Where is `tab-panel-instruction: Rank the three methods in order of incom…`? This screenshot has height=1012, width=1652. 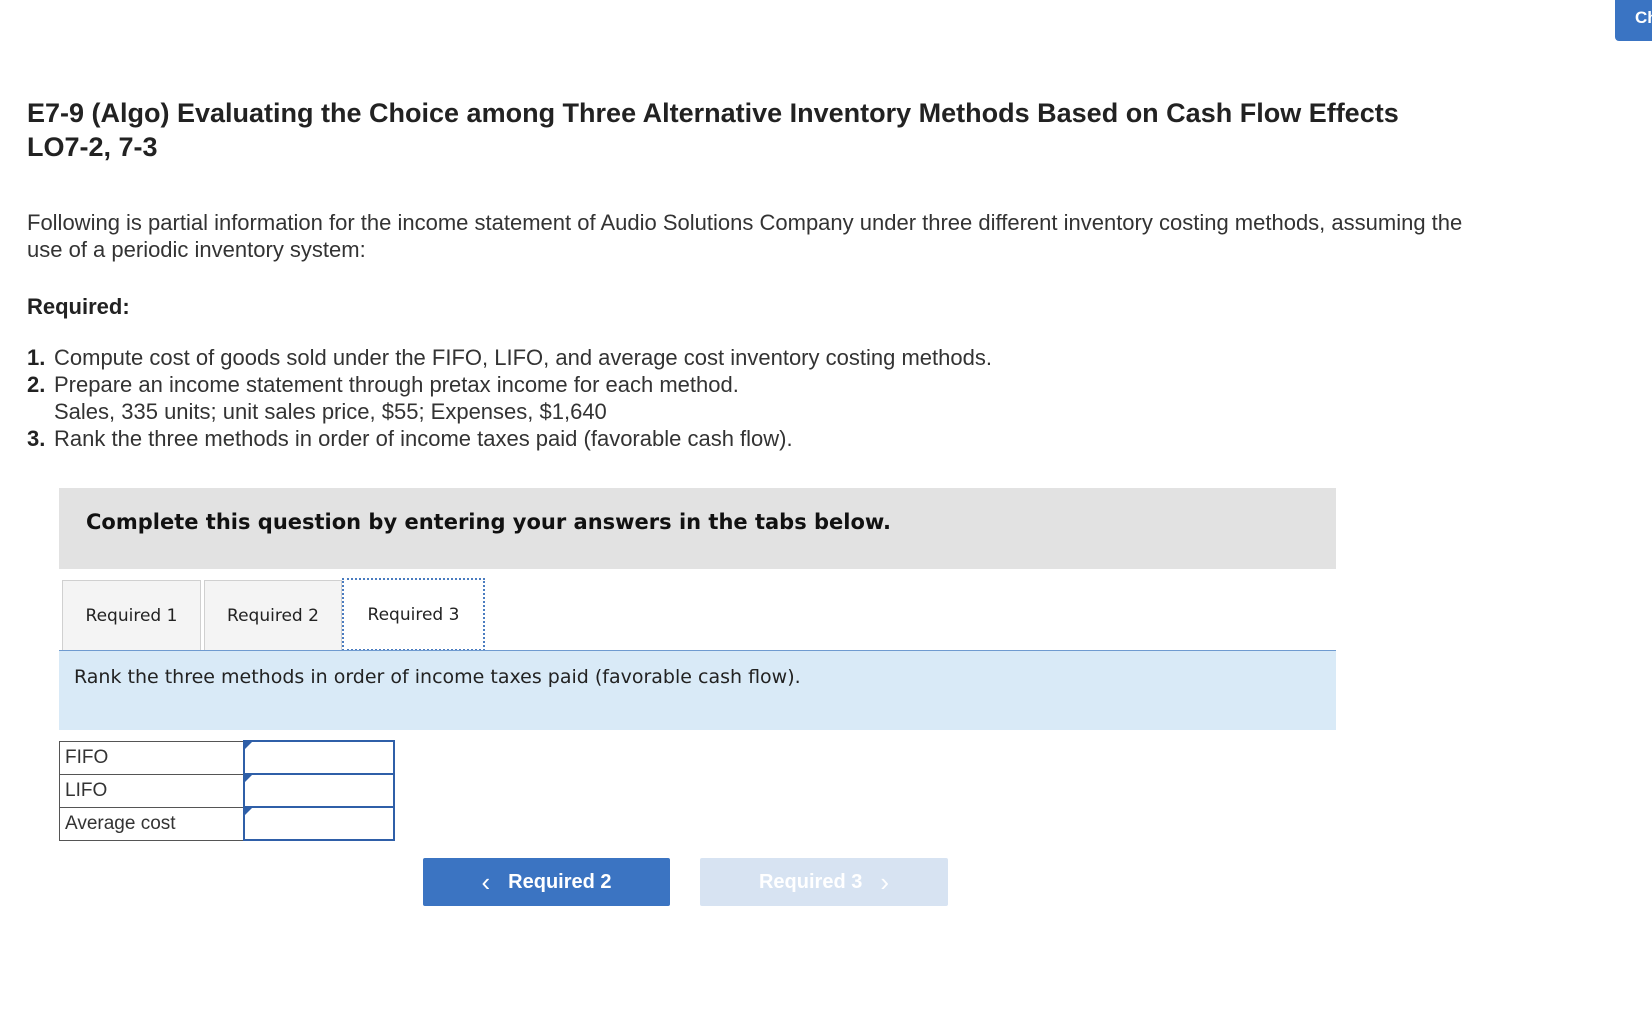 tab-panel-instruction: Rank the three methods in order of incom… is located at coordinates (697, 690).